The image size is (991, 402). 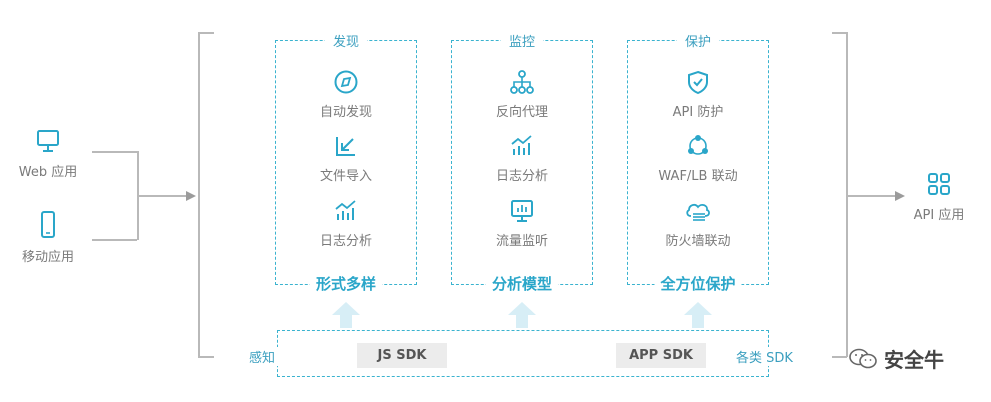 What do you see at coordinates (48, 153) in the screenshot?
I see `web-app-client: Web 应用` at bounding box center [48, 153].